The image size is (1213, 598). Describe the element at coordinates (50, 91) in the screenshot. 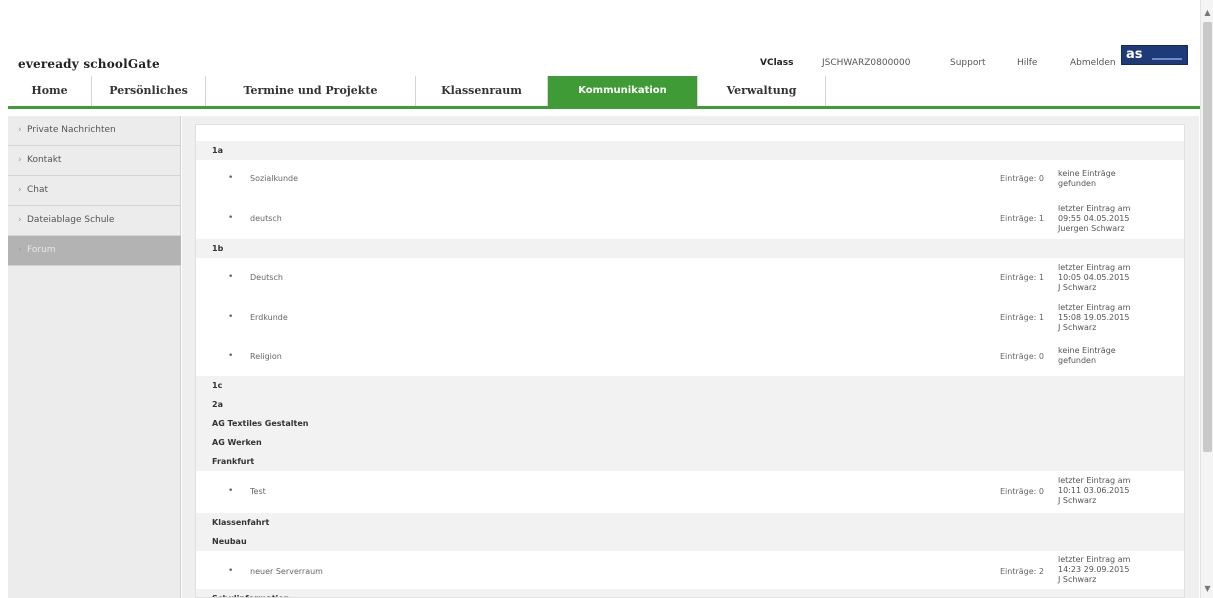

I see `tab-home: Home` at that location.